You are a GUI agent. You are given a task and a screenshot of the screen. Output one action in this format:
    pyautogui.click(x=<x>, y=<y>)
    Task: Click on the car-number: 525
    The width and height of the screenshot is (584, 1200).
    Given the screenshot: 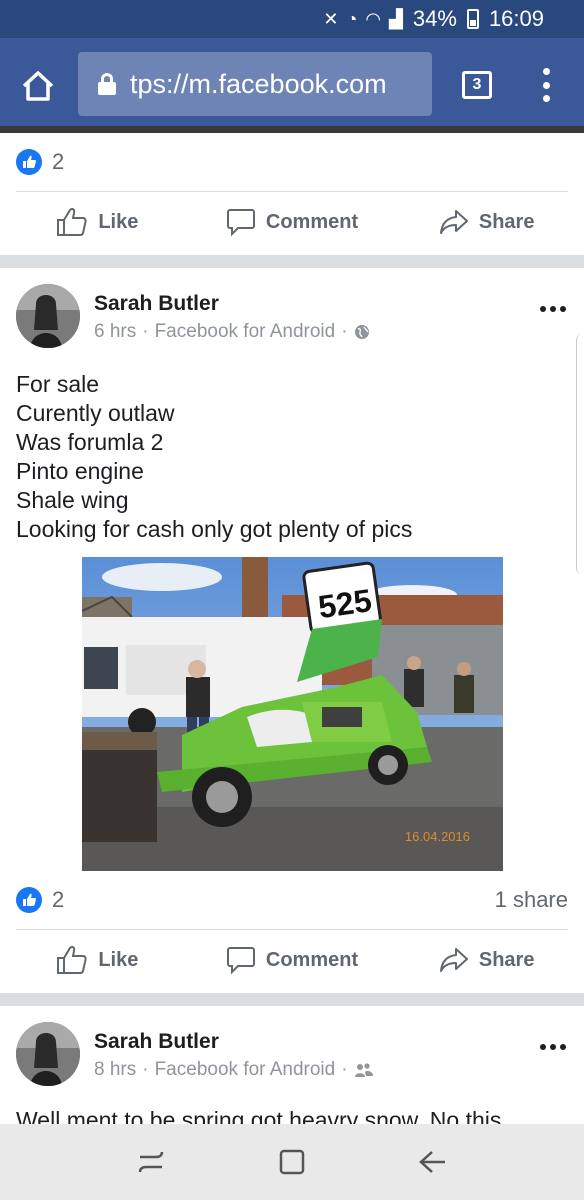 What is the action you would take?
    pyautogui.click(x=345, y=603)
    